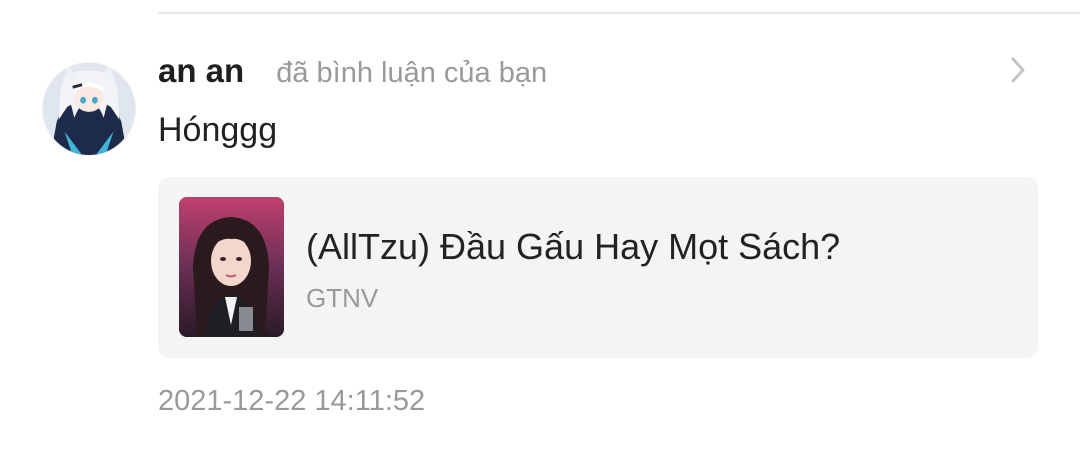 The width and height of the screenshot is (1080, 460). What do you see at coordinates (201, 71) in the screenshot?
I see `username-link: an an` at bounding box center [201, 71].